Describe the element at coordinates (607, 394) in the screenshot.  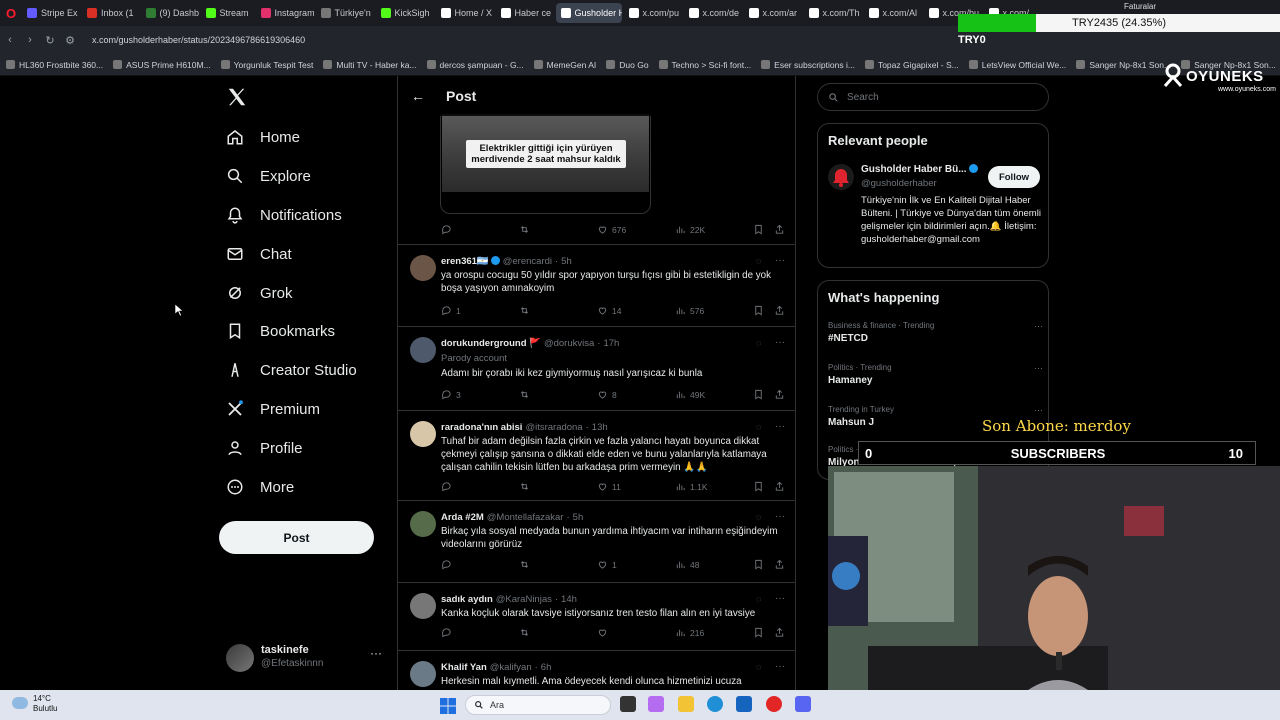
I see `like-icon: 8` at that location.